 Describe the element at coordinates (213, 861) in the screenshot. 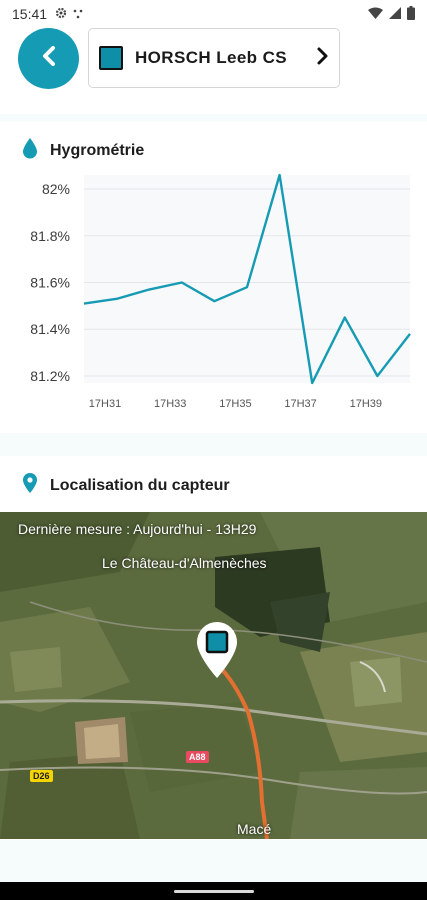

I see `bottom-area` at that location.